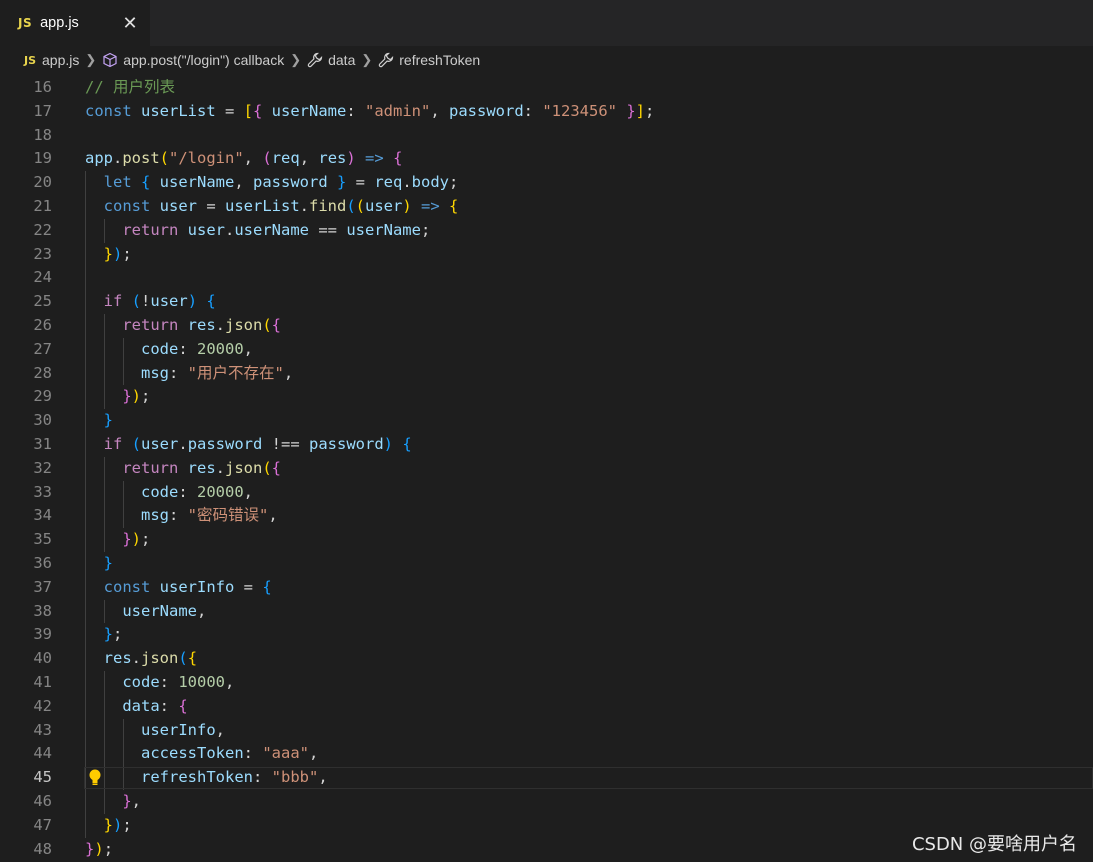 The height and width of the screenshot is (862, 1093). What do you see at coordinates (197, 586) in the screenshot?
I see `code-token: userInfo` at bounding box center [197, 586].